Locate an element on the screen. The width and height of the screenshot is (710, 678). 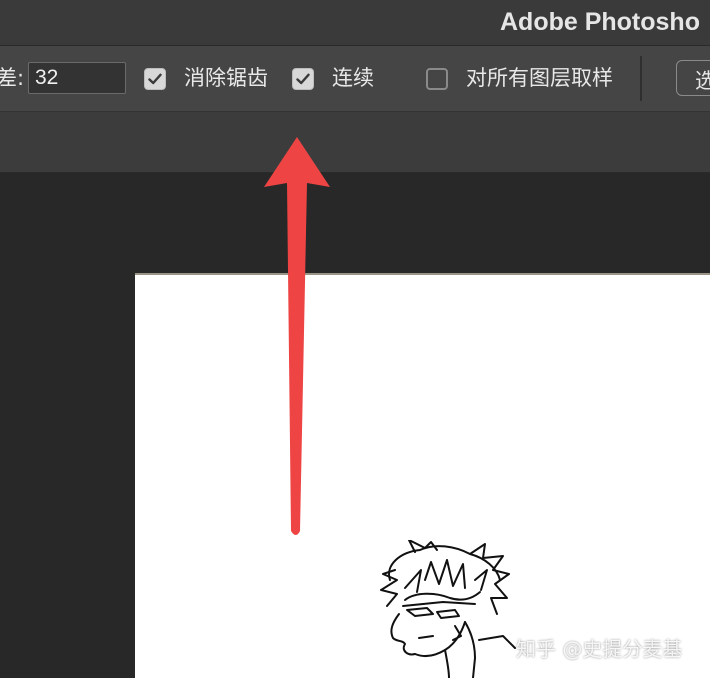
select-subject-button: 选 is located at coordinates (693, 78).